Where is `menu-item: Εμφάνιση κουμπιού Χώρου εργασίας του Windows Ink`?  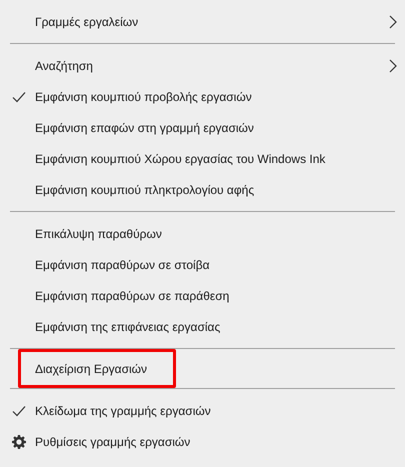 menu-item: Εμφάνιση κουμπιού Χώρου εργασίας του Windows Ink is located at coordinates (202, 158).